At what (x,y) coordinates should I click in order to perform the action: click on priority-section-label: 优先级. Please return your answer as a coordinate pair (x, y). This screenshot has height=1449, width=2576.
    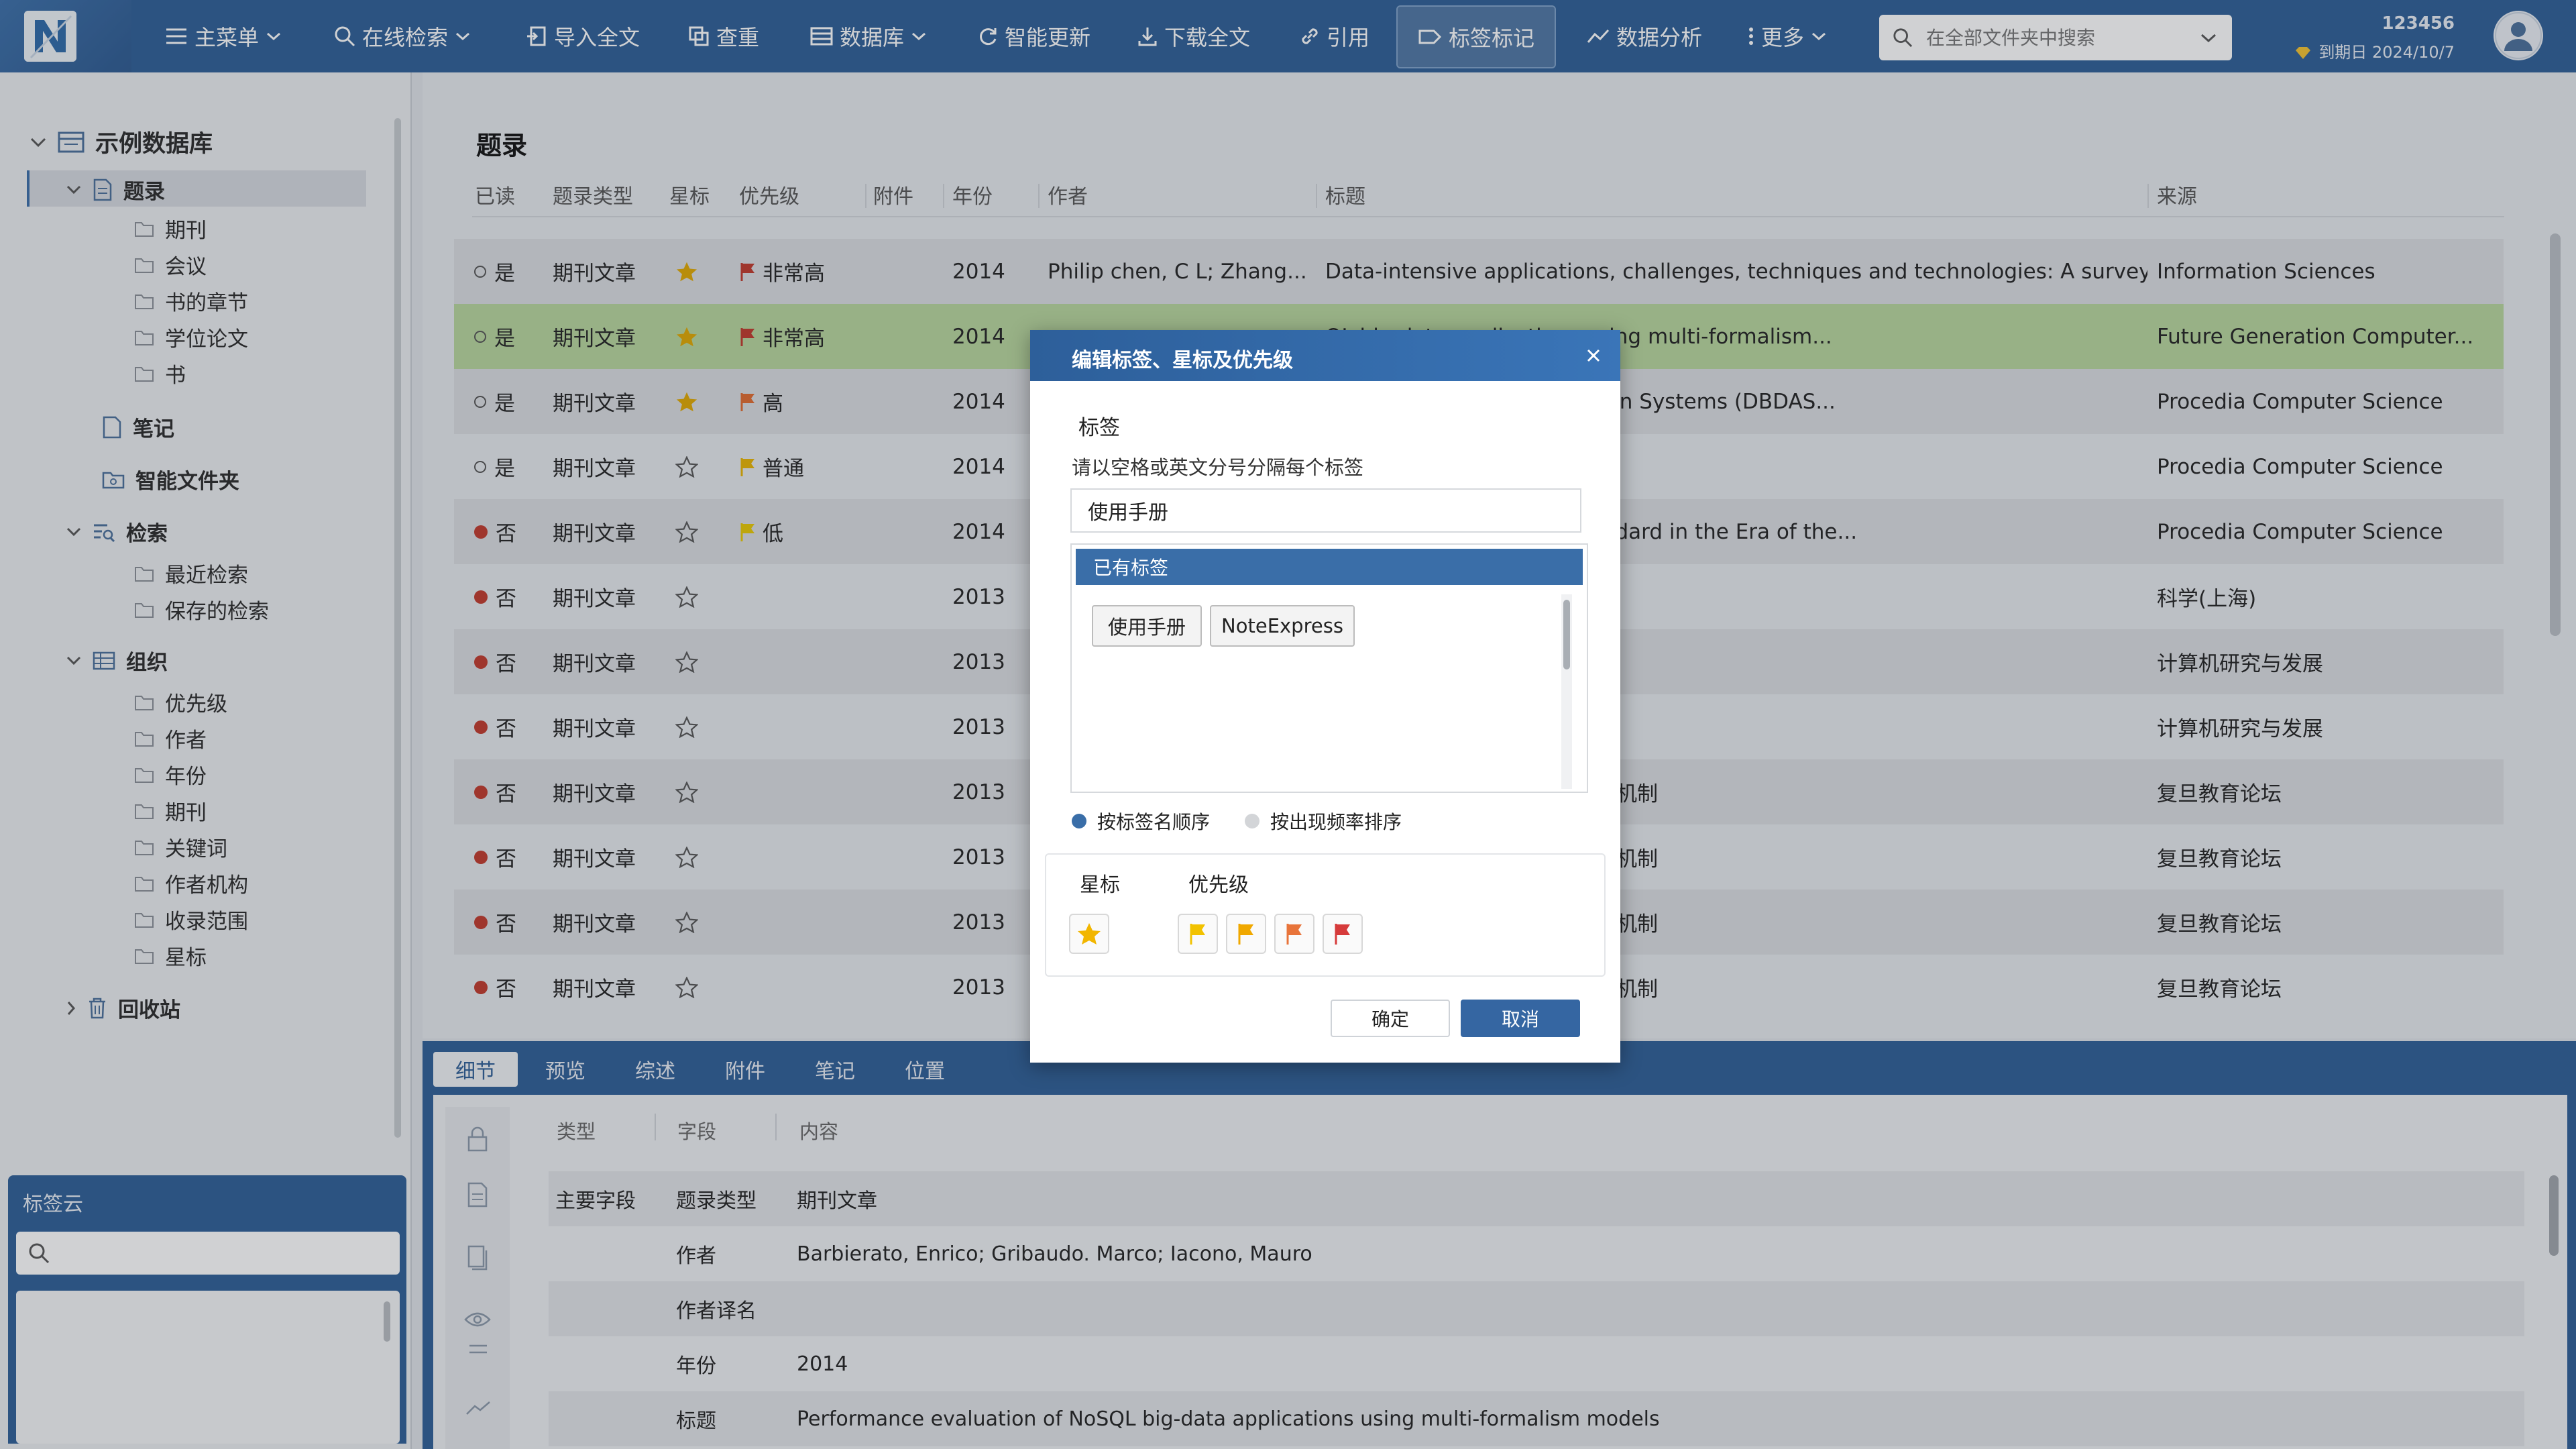
    Looking at the image, I should click on (1218, 885).